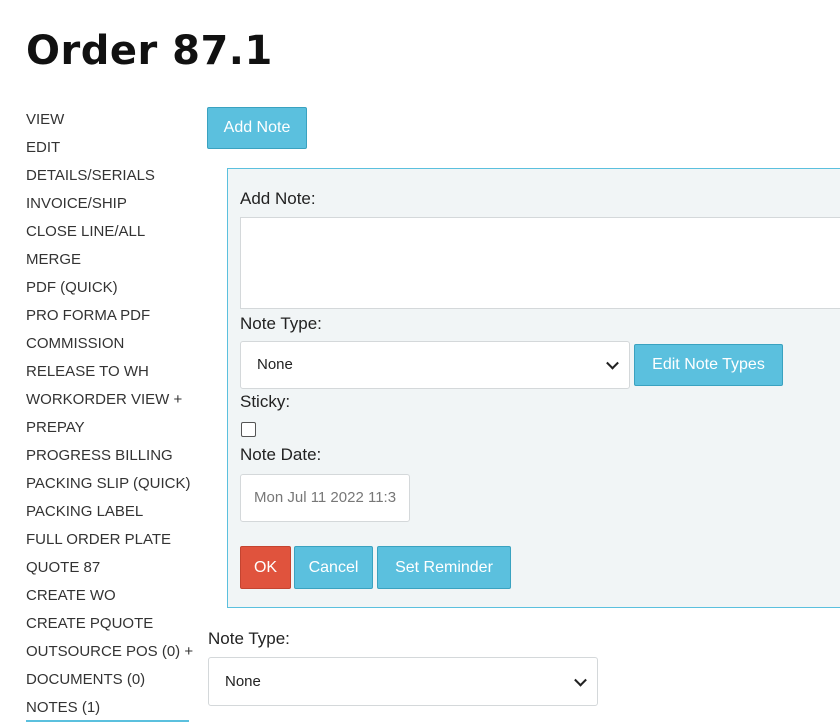 The image size is (840, 728). I want to click on sidebar-item-invoice-ship: INVOICE/SHIP, so click(111, 204).